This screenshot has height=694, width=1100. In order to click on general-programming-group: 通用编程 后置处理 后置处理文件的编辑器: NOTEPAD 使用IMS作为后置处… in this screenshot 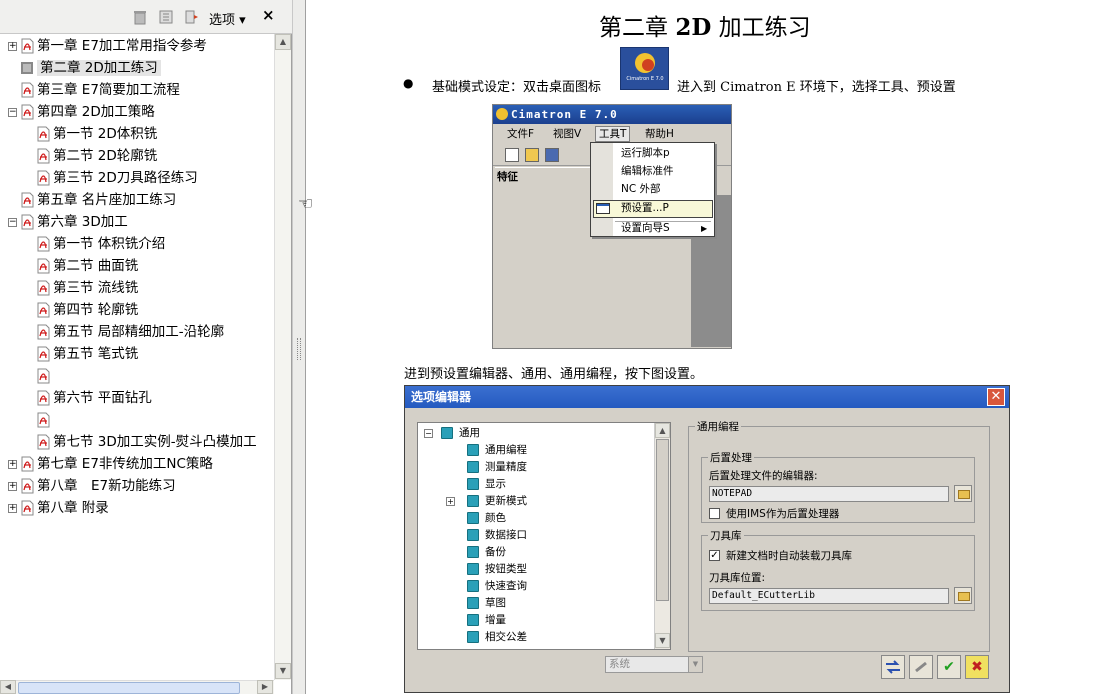, I will do `click(839, 535)`.